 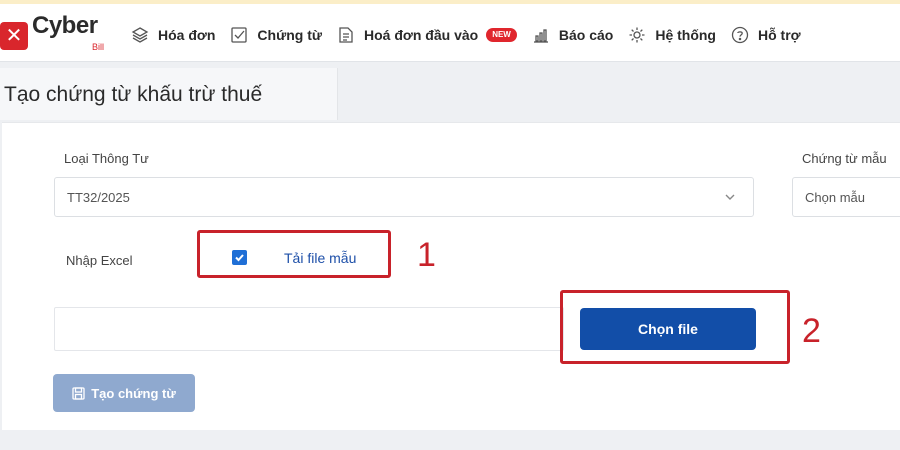 I want to click on circular-type-label: Loại Thông Tư, so click(x=106, y=158).